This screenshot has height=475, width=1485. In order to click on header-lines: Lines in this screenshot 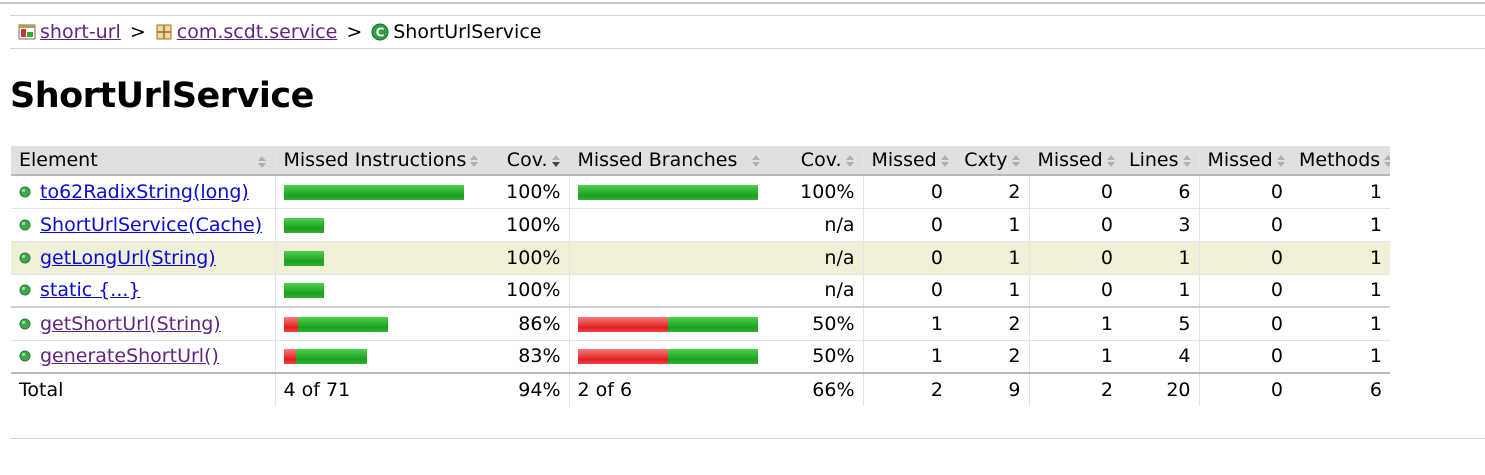, I will do `click(1160, 161)`.